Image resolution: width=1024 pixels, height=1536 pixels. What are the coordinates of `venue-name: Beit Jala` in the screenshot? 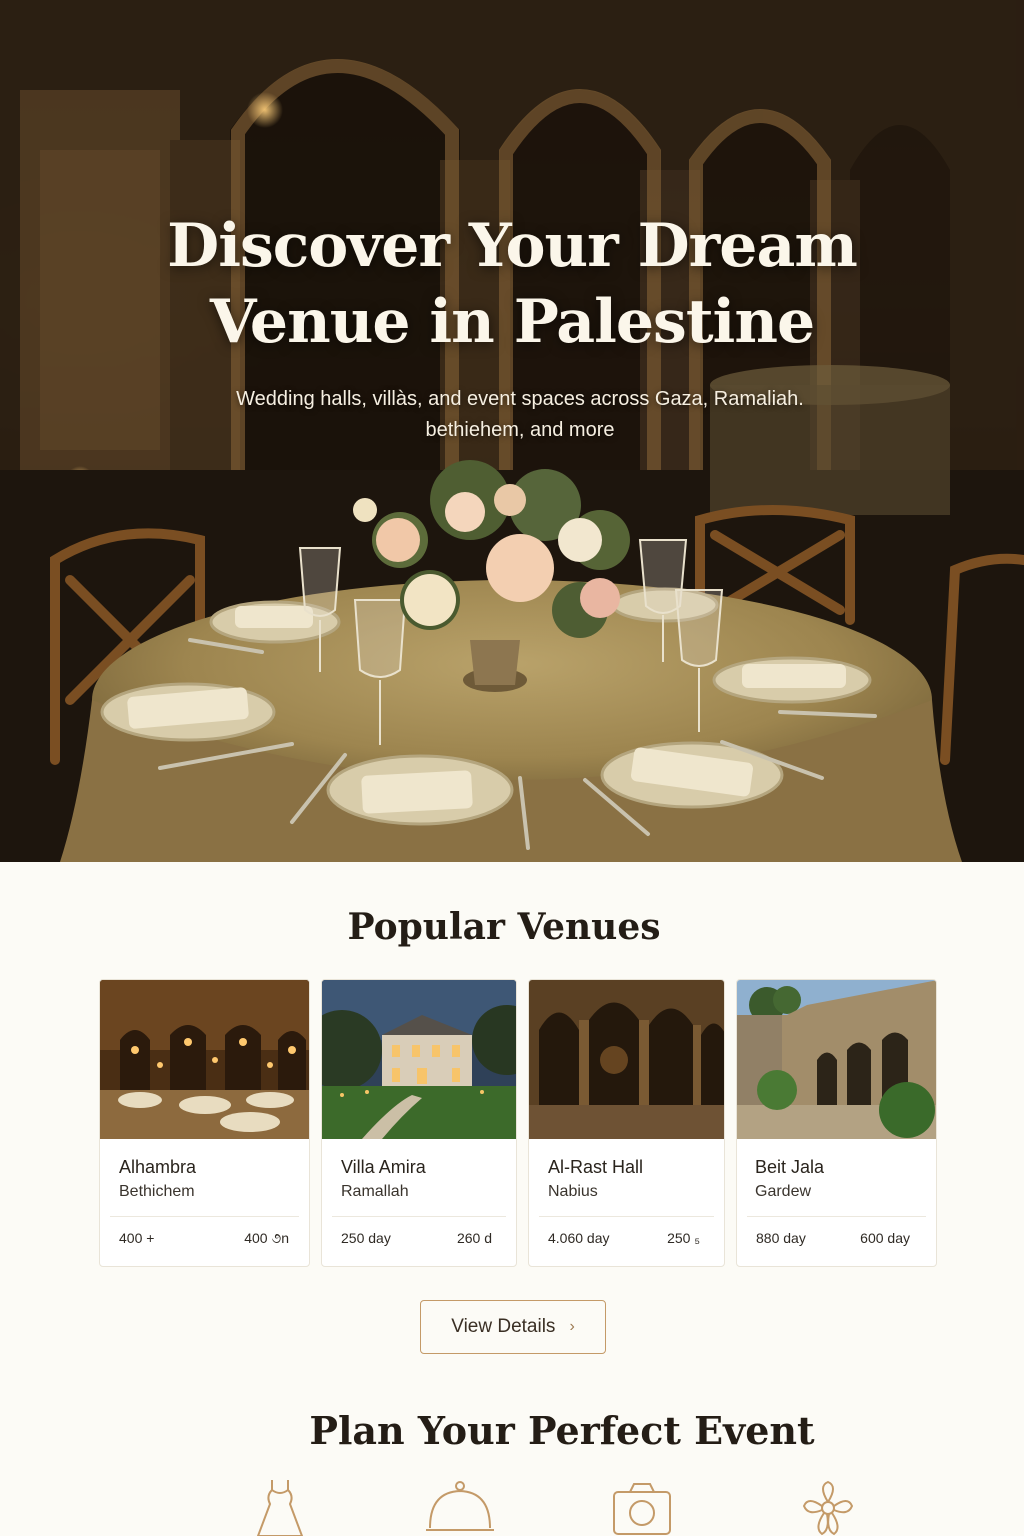 It's located at (789, 1167).